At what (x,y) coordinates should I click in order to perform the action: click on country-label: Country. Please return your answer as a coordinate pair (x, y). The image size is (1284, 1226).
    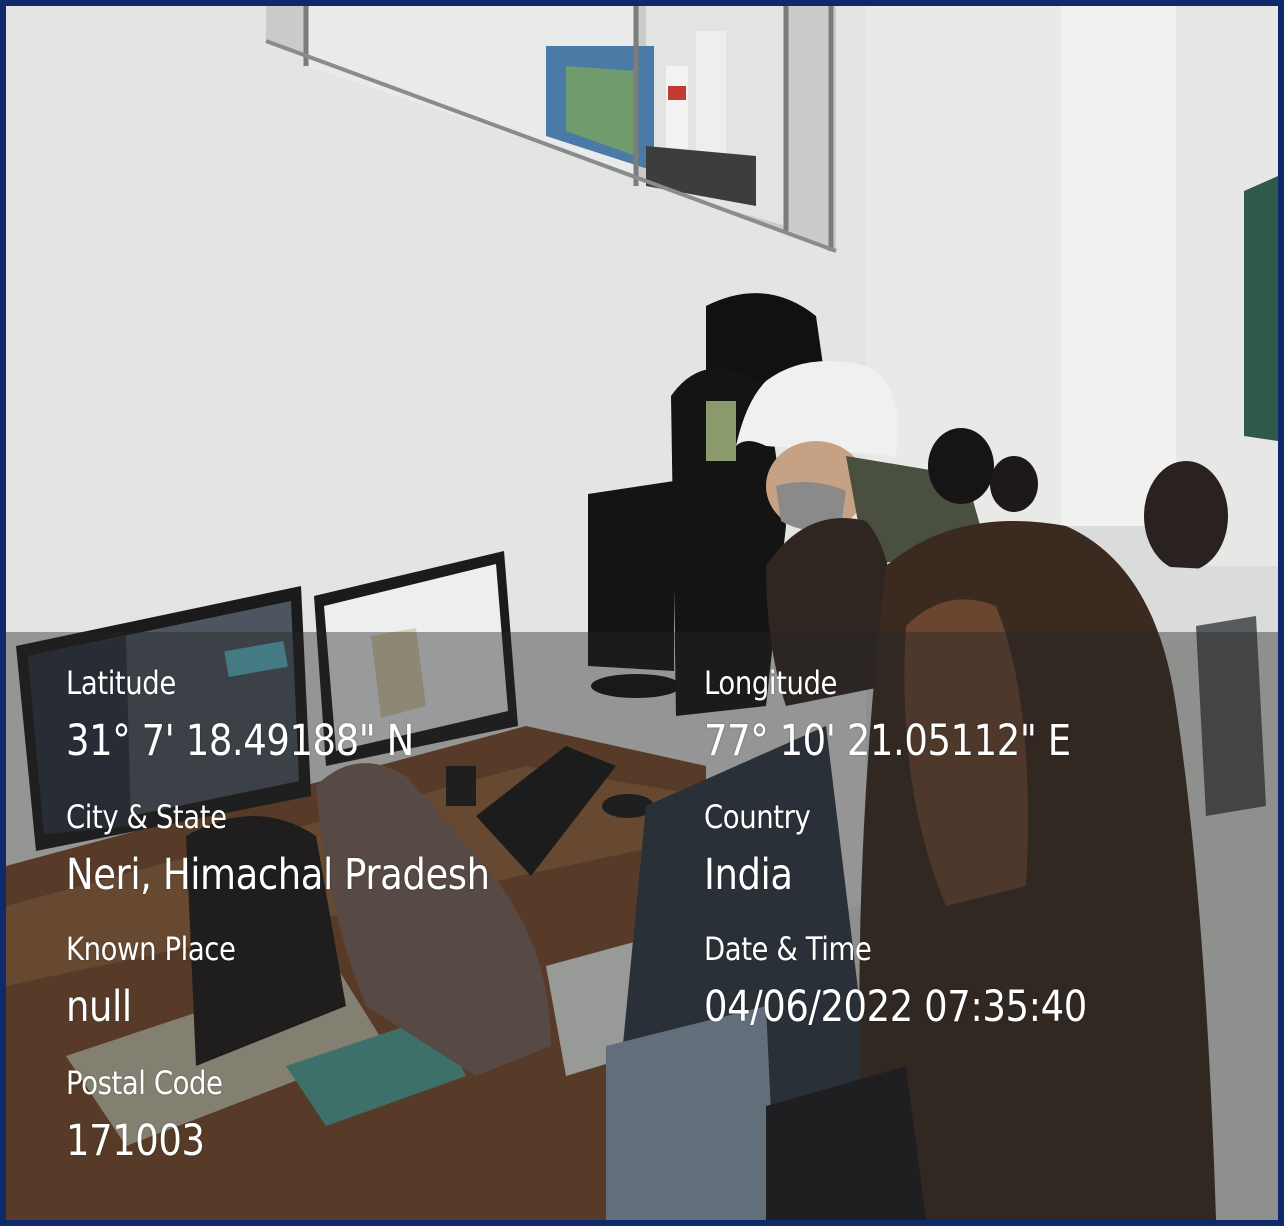
    Looking at the image, I should click on (757, 817).